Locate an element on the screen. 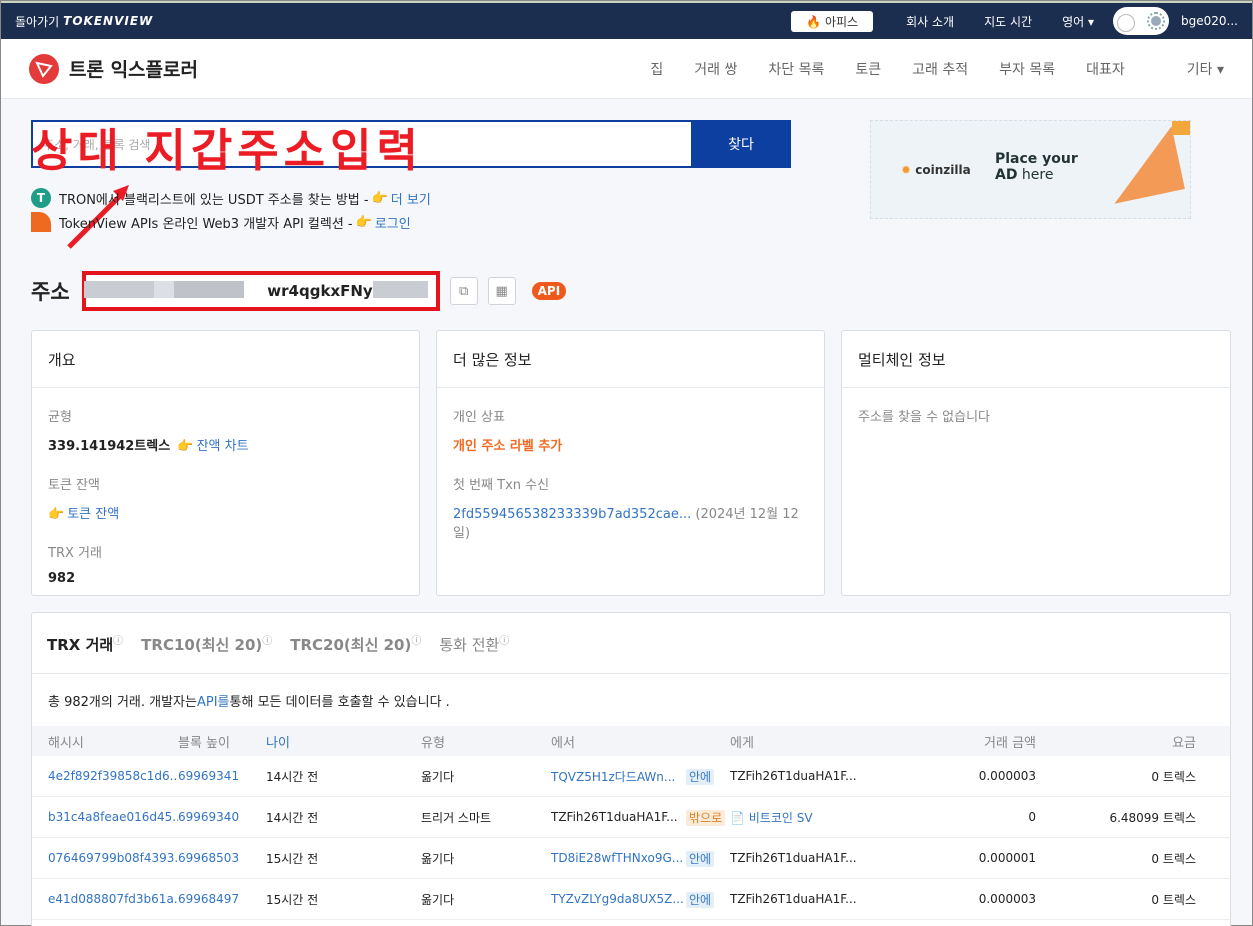 The width and height of the screenshot is (1253, 926). back-link: 돌아가기 is located at coordinates (37, 21).